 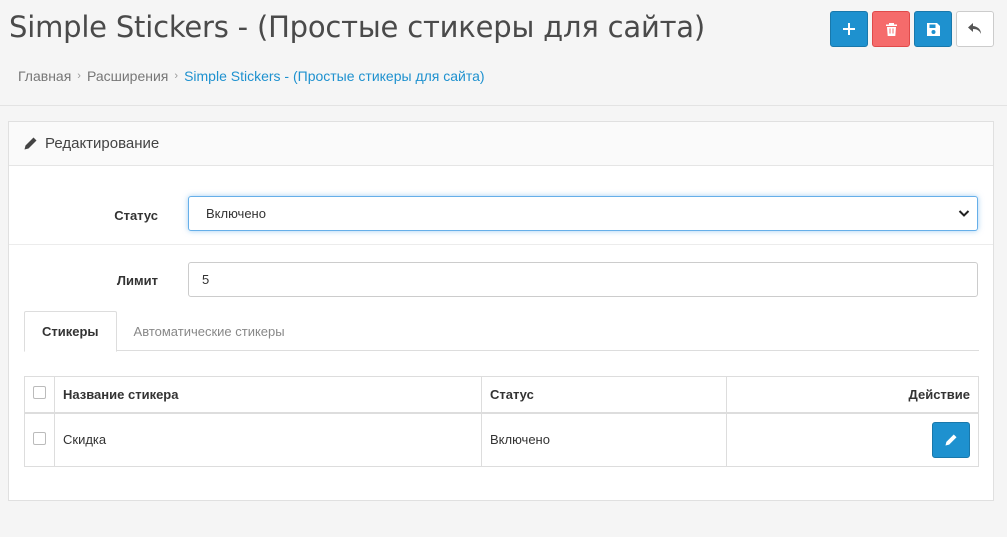 I want to click on row-checkbox, so click(x=39, y=438).